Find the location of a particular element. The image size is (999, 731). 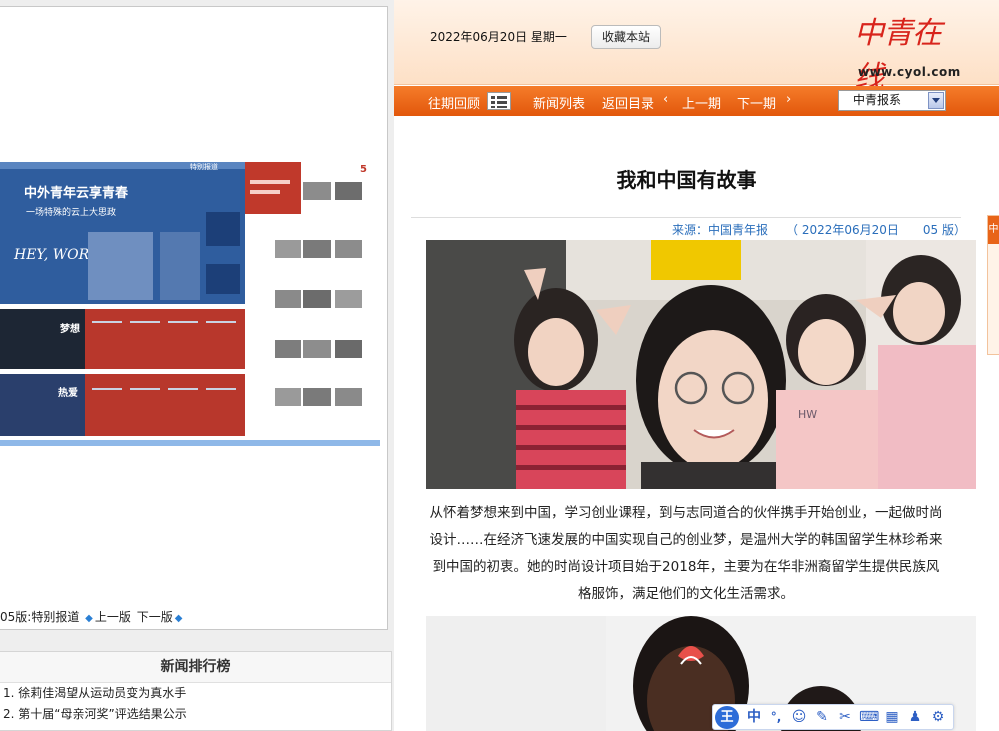

ime-handwrite-icon: ✎ is located at coordinates (822, 717).